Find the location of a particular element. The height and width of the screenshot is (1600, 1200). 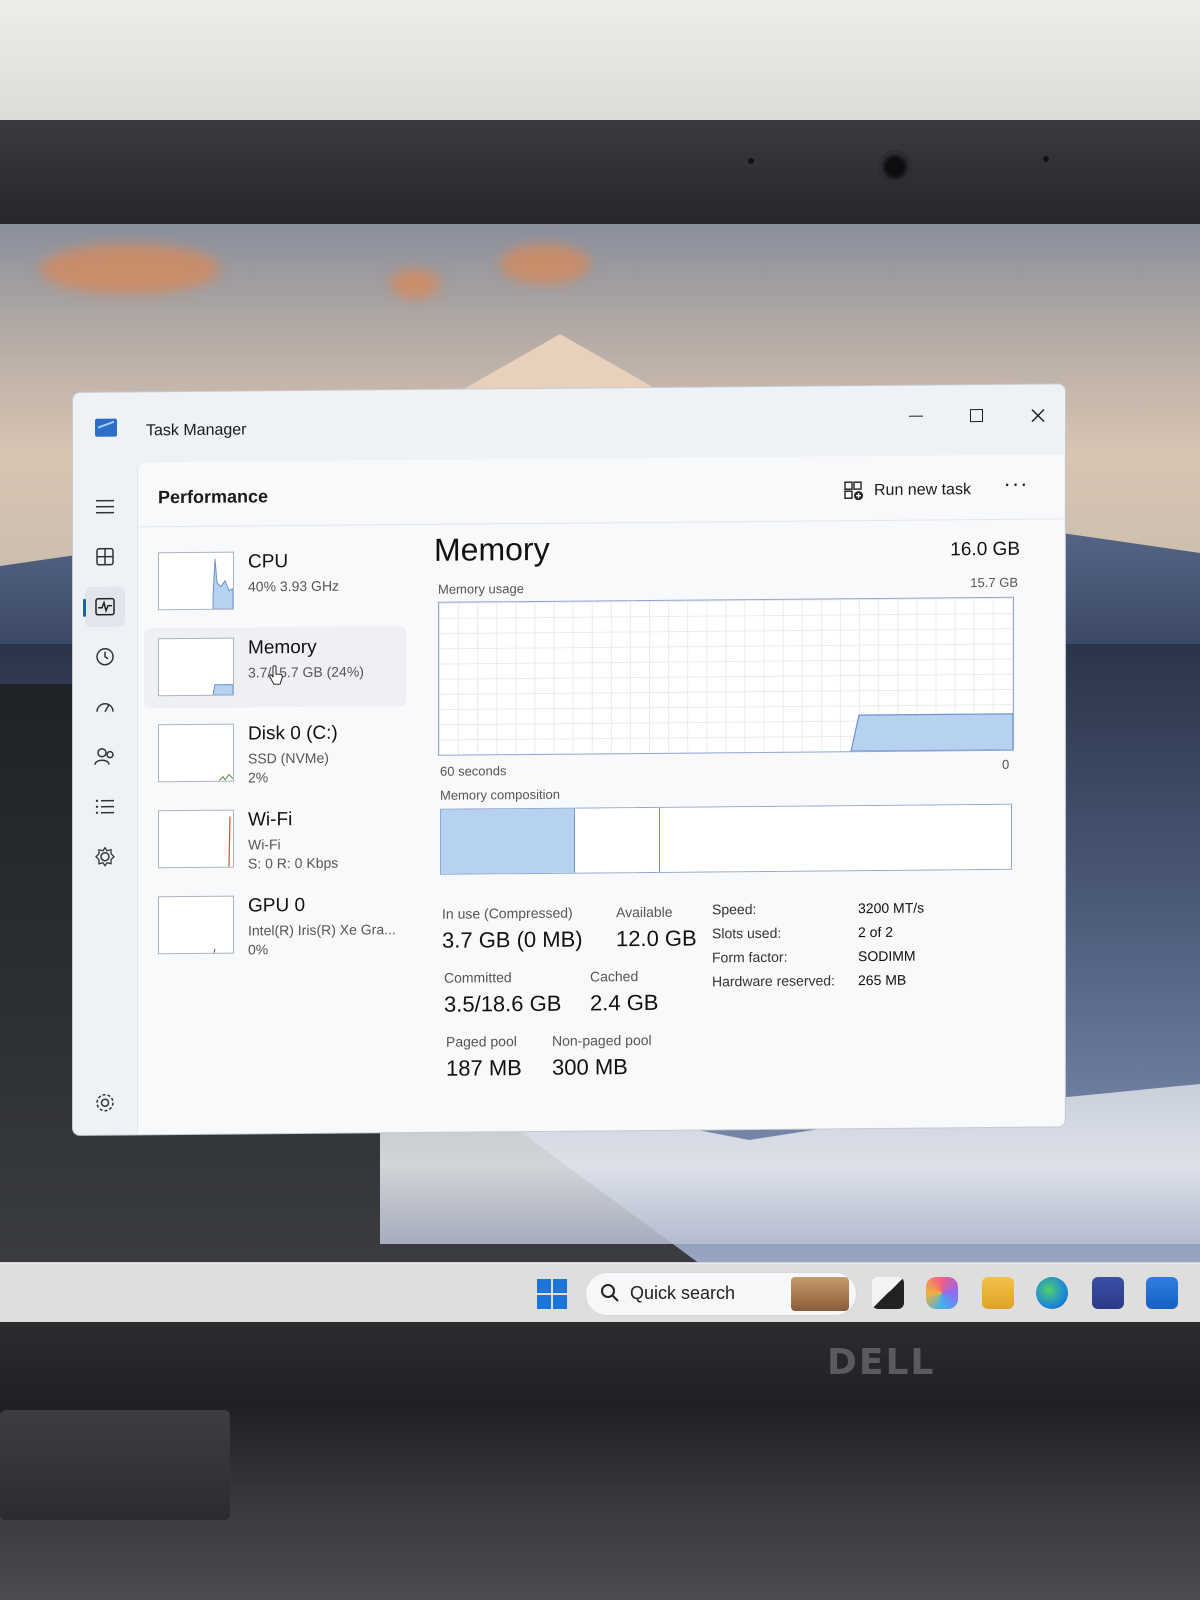

more-options-button: ··· is located at coordinates (1016, 488).